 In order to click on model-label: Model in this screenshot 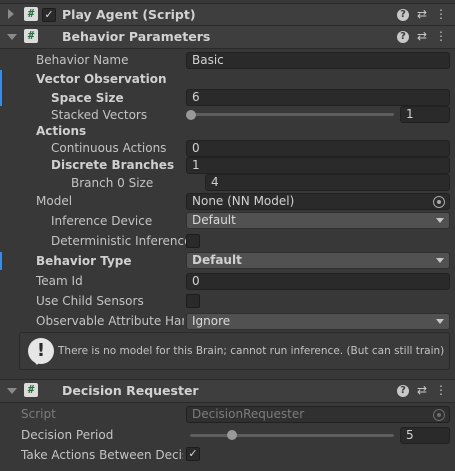, I will do `click(54, 201)`.